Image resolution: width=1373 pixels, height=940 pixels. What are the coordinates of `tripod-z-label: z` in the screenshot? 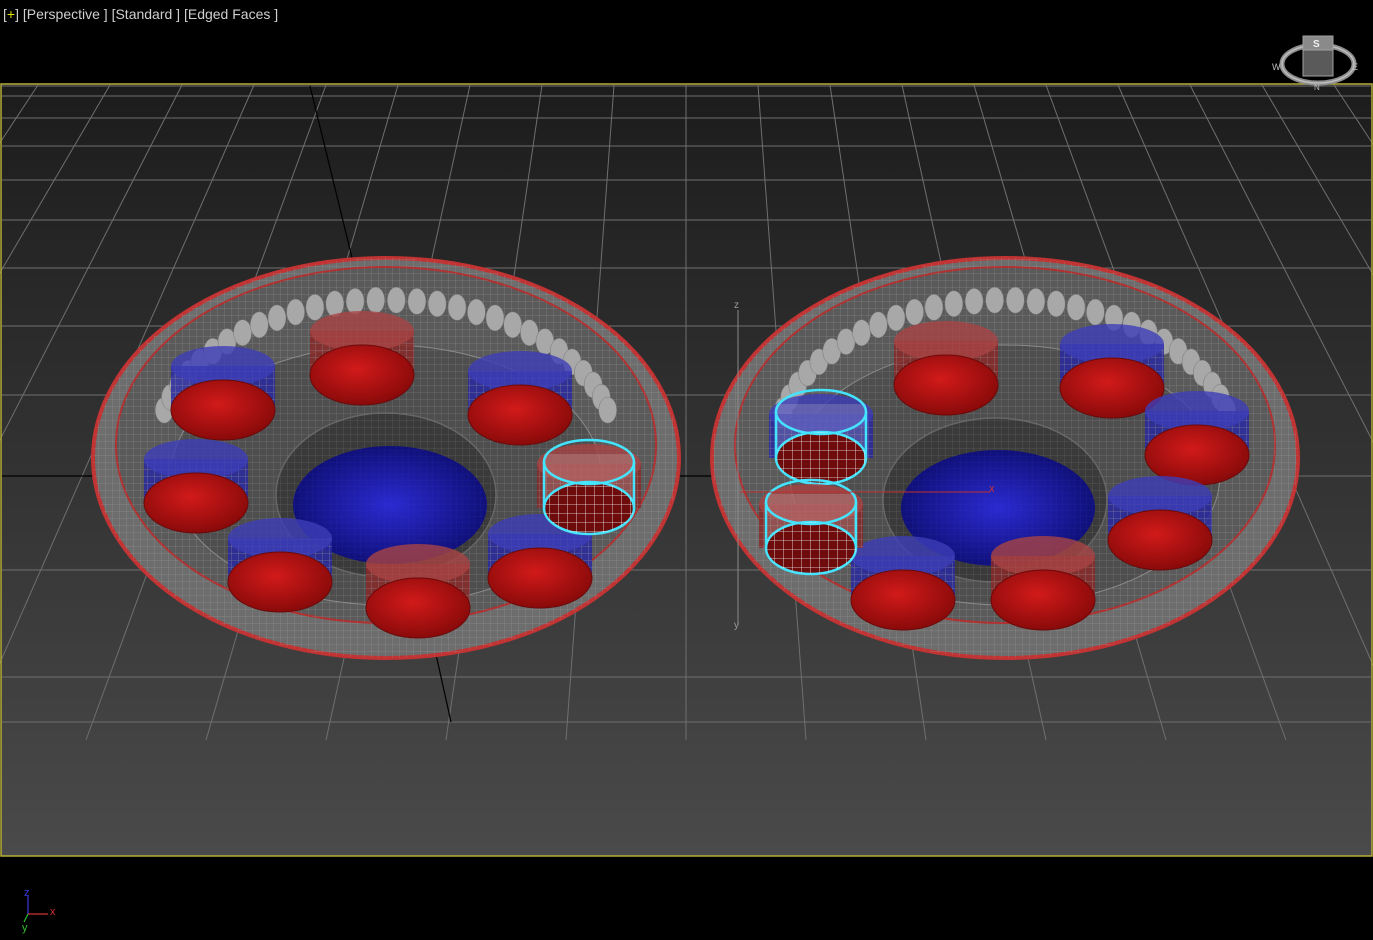 It's located at (27, 893).